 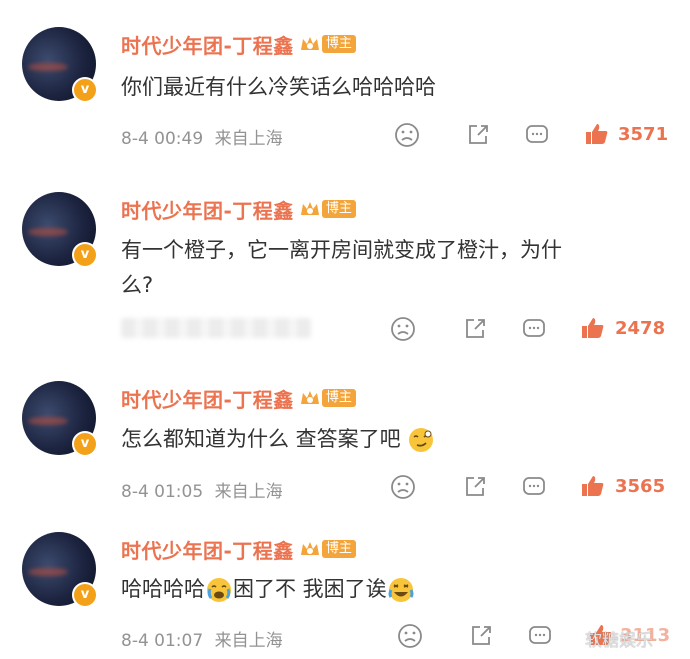 What do you see at coordinates (619, 641) in the screenshot?
I see `watermark: 软糖娱乐` at bounding box center [619, 641].